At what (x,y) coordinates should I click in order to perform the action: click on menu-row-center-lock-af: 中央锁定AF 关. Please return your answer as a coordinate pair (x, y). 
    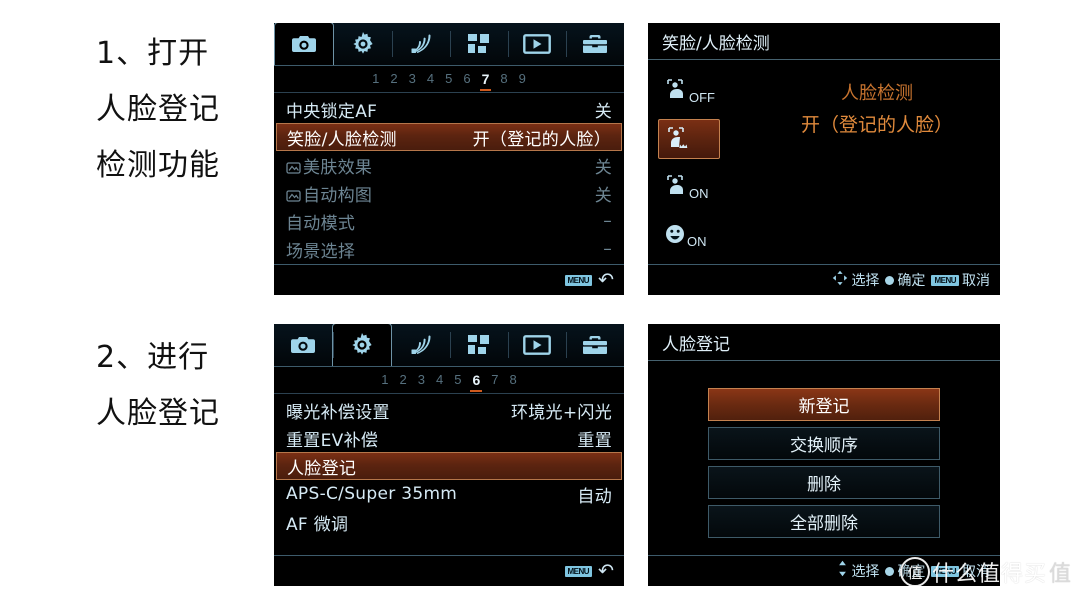
    Looking at the image, I should click on (449, 109).